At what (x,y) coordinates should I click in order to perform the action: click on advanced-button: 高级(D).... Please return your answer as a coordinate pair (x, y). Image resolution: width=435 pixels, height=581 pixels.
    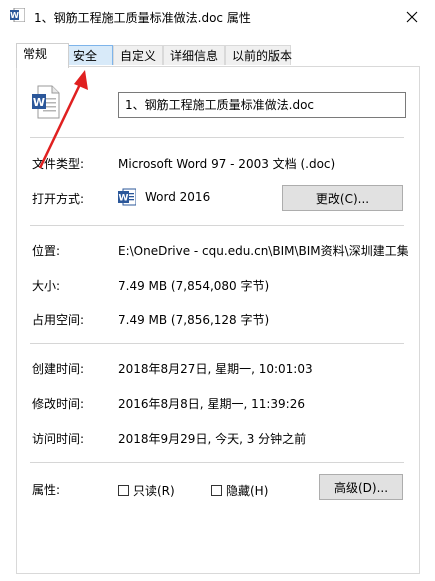
    Looking at the image, I should click on (361, 487).